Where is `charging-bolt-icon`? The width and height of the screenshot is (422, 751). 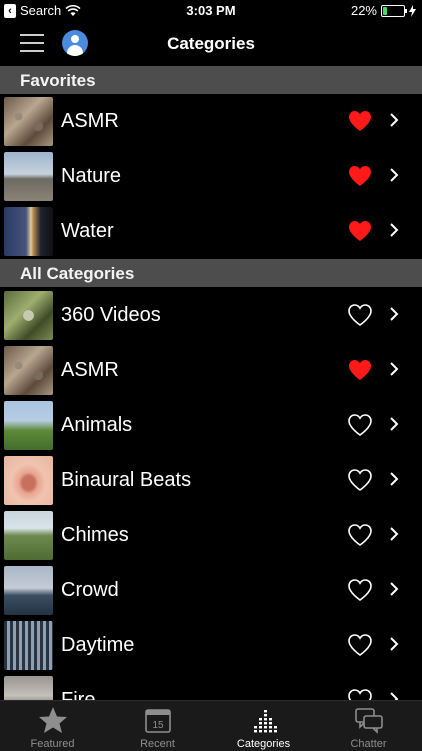
charging-bolt-icon is located at coordinates (412, 10).